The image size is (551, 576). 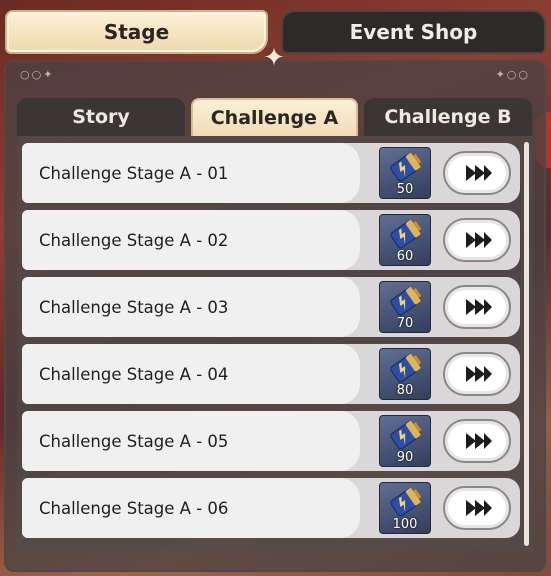 I want to click on stage-name-plate: Challenge Stage A - 05, so click(x=191, y=441).